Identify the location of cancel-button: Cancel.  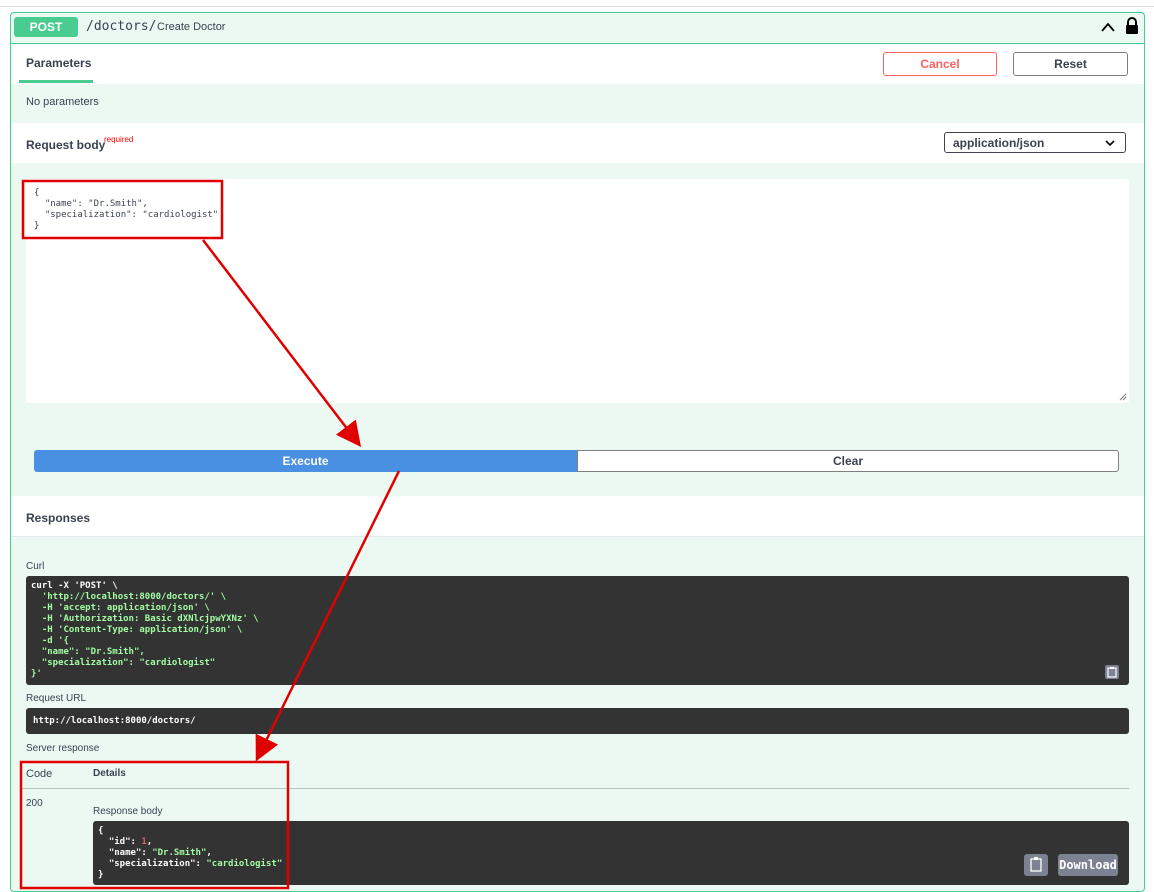
(940, 64).